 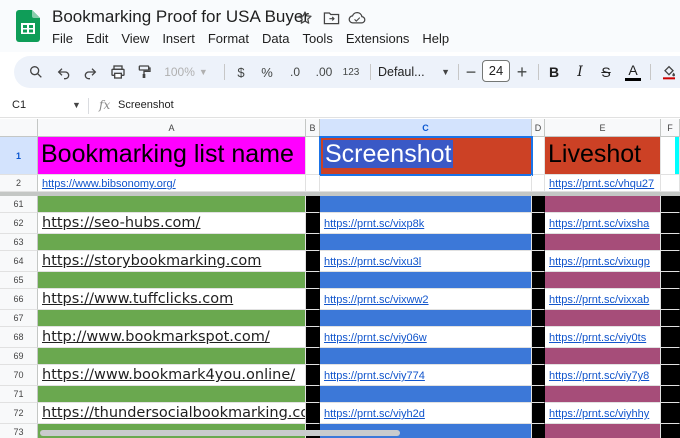 I want to click on cell: https://prnt.sc/vixww2, so click(x=426, y=299).